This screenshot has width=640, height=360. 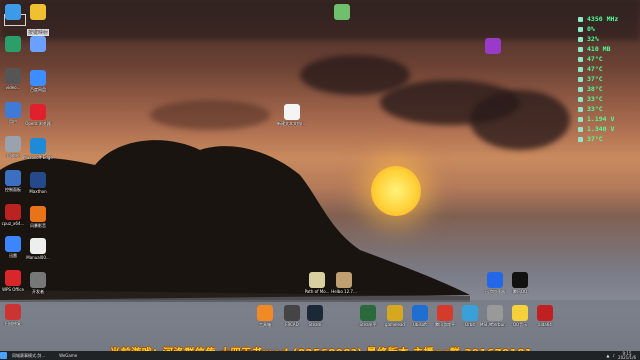 What do you see at coordinates (38, 123) in the screenshot?
I see `shortcut-label: Opera 浏览器` at bounding box center [38, 123].